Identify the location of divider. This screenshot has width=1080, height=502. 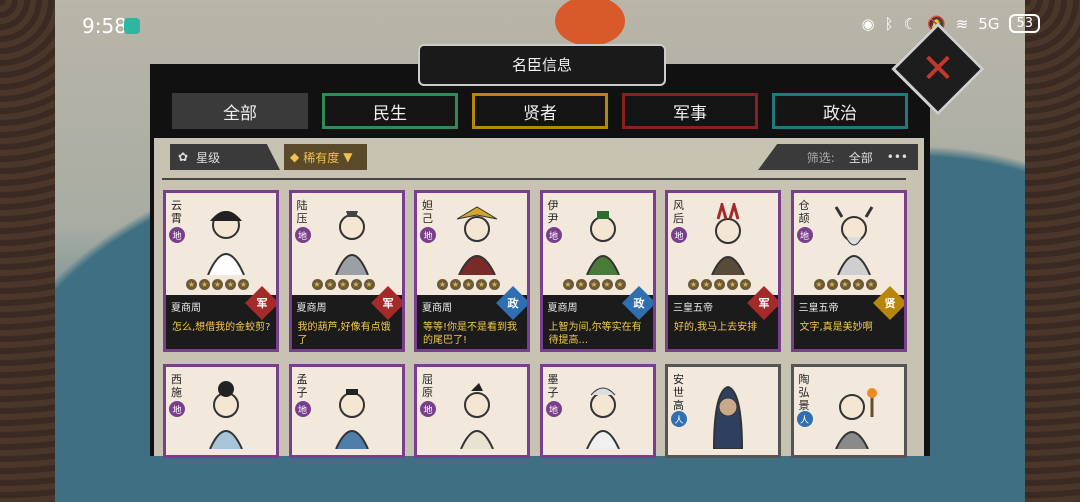
(534, 179).